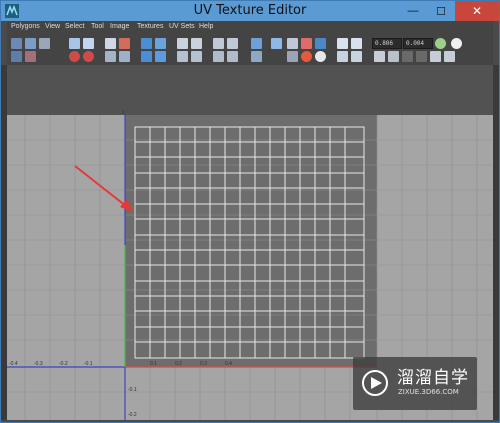 The height and width of the screenshot is (423, 500). Describe the element at coordinates (306, 43) in the screenshot. I see `pixel-snap-icon` at that location.